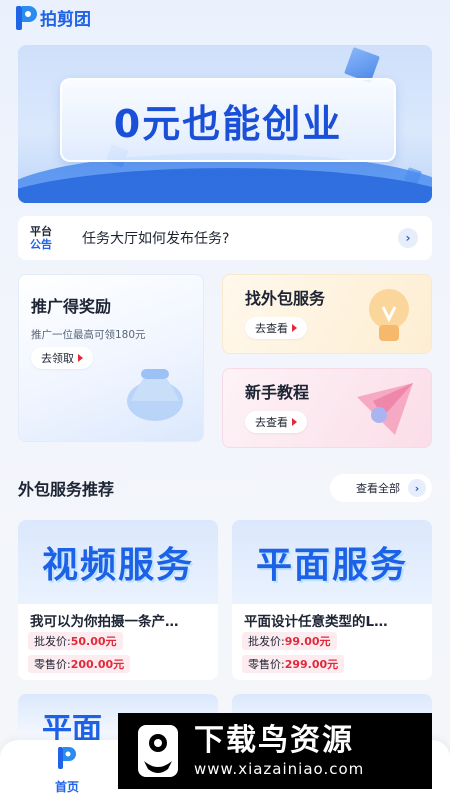 The width and height of the screenshot is (450, 800). What do you see at coordinates (271, 328) in the screenshot?
I see `view-outsource-label: 去查看` at bounding box center [271, 328].